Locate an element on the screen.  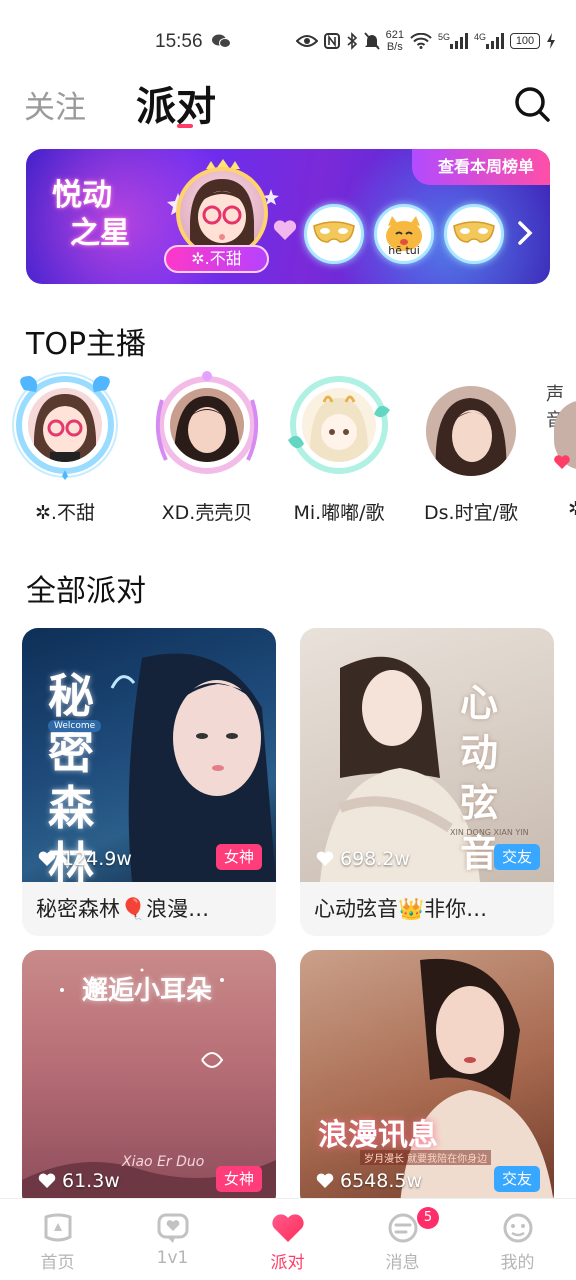
weekly-star-banner: 悦动 之星 查看本周榜单 ✲.不甜 hē tui is located at coordinates (288, 216).